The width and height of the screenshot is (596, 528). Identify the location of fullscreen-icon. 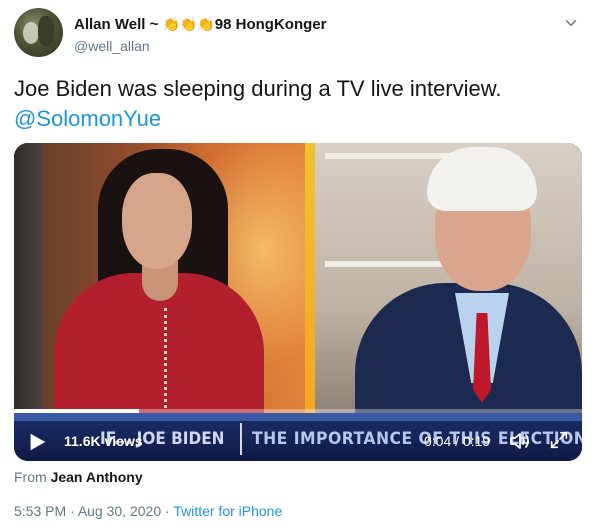
(559, 440).